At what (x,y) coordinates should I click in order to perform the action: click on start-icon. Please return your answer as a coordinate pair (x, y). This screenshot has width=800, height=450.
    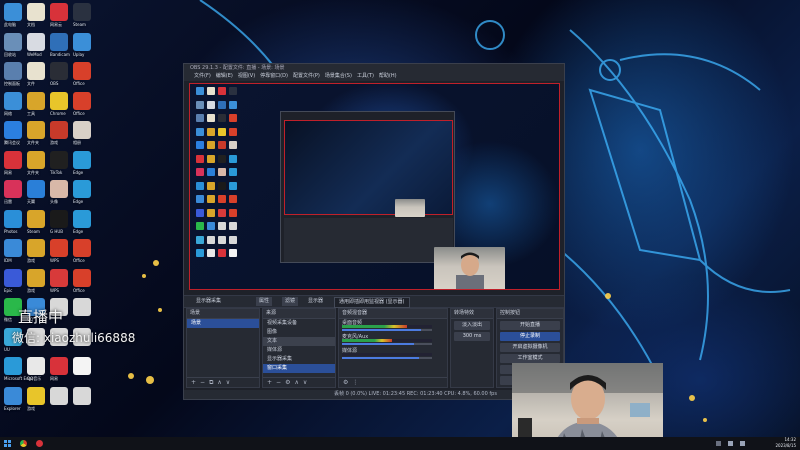
    Looking at the image, I should click on (7, 443).